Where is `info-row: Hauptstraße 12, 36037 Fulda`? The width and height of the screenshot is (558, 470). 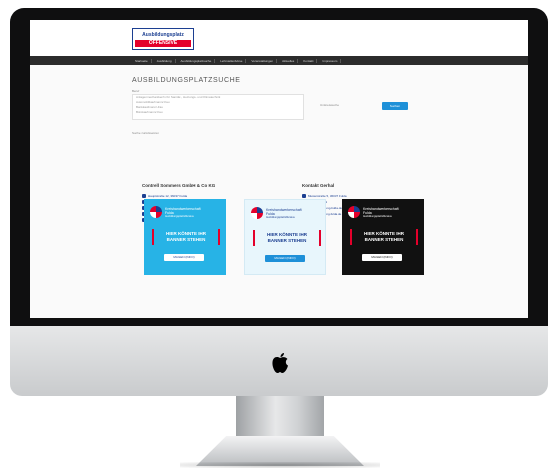 info-row: Hauptstraße 12, 36037 Fulda is located at coordinates (178, 196).